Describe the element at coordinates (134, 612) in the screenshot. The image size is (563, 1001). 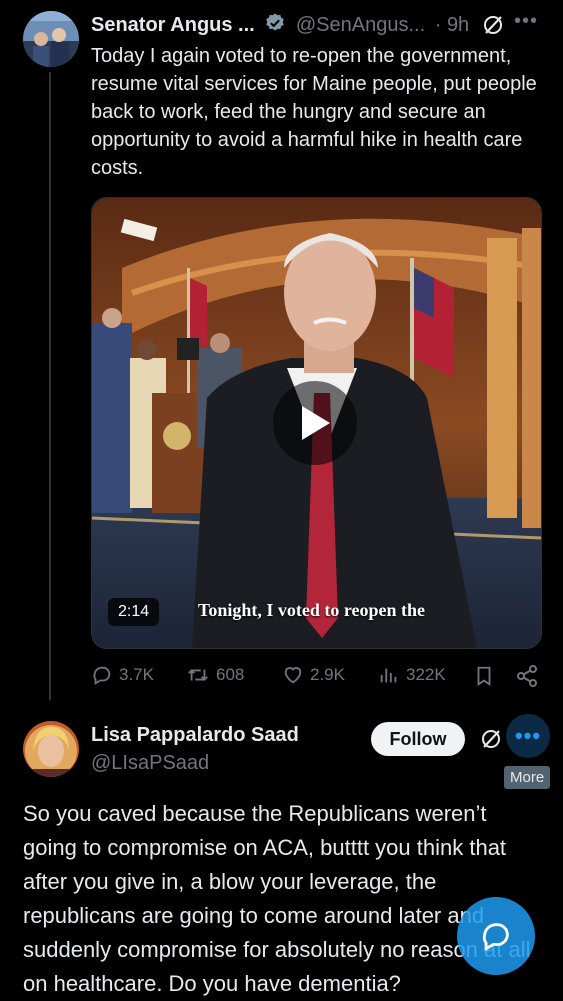
I see `video-duration: 2:14` at that location.